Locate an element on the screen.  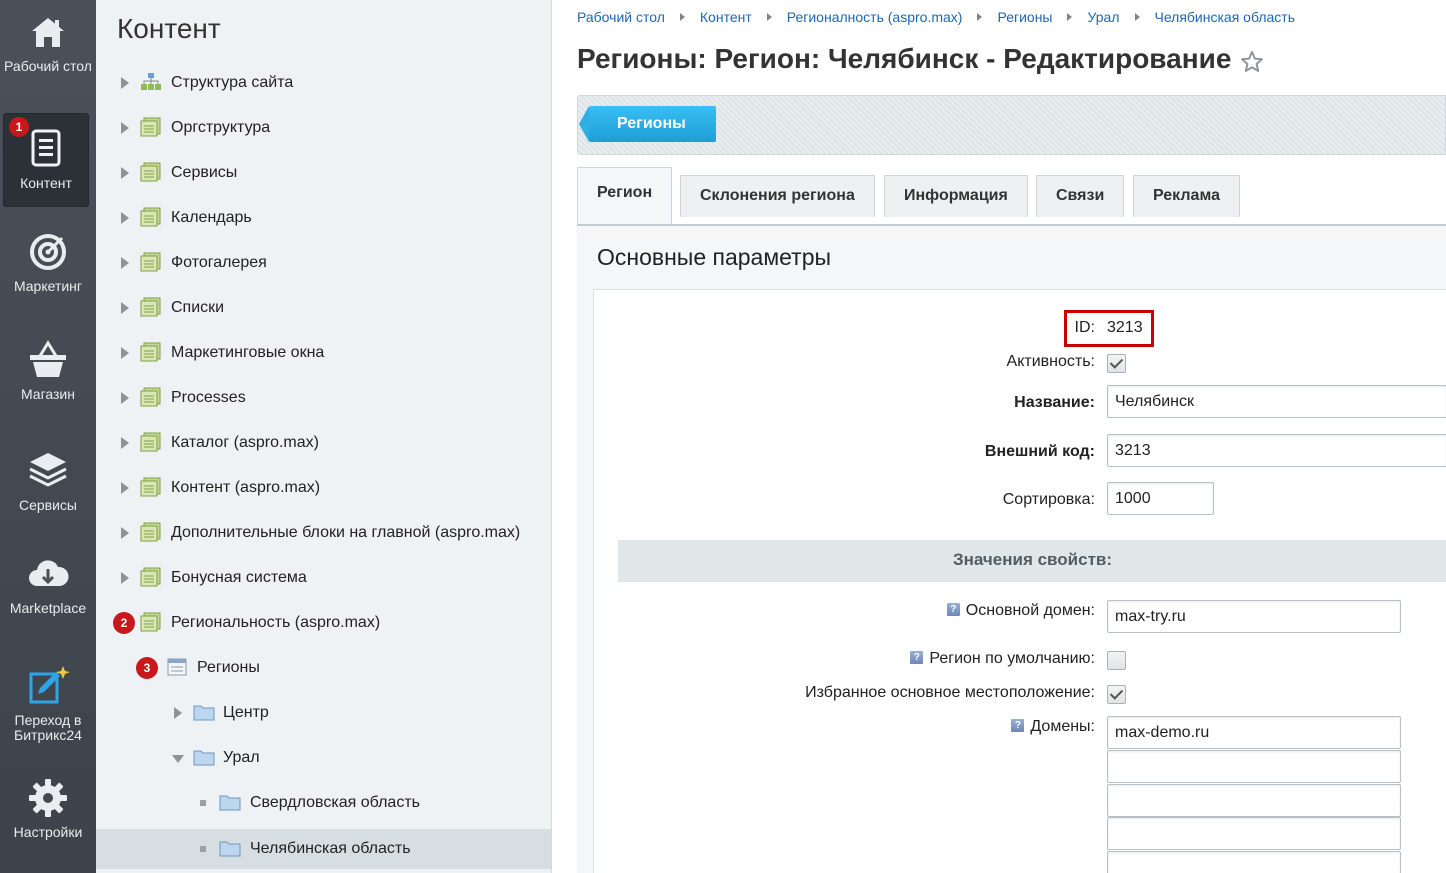
tab-declensions: Склонения региона is located at coordinates (777, 196).